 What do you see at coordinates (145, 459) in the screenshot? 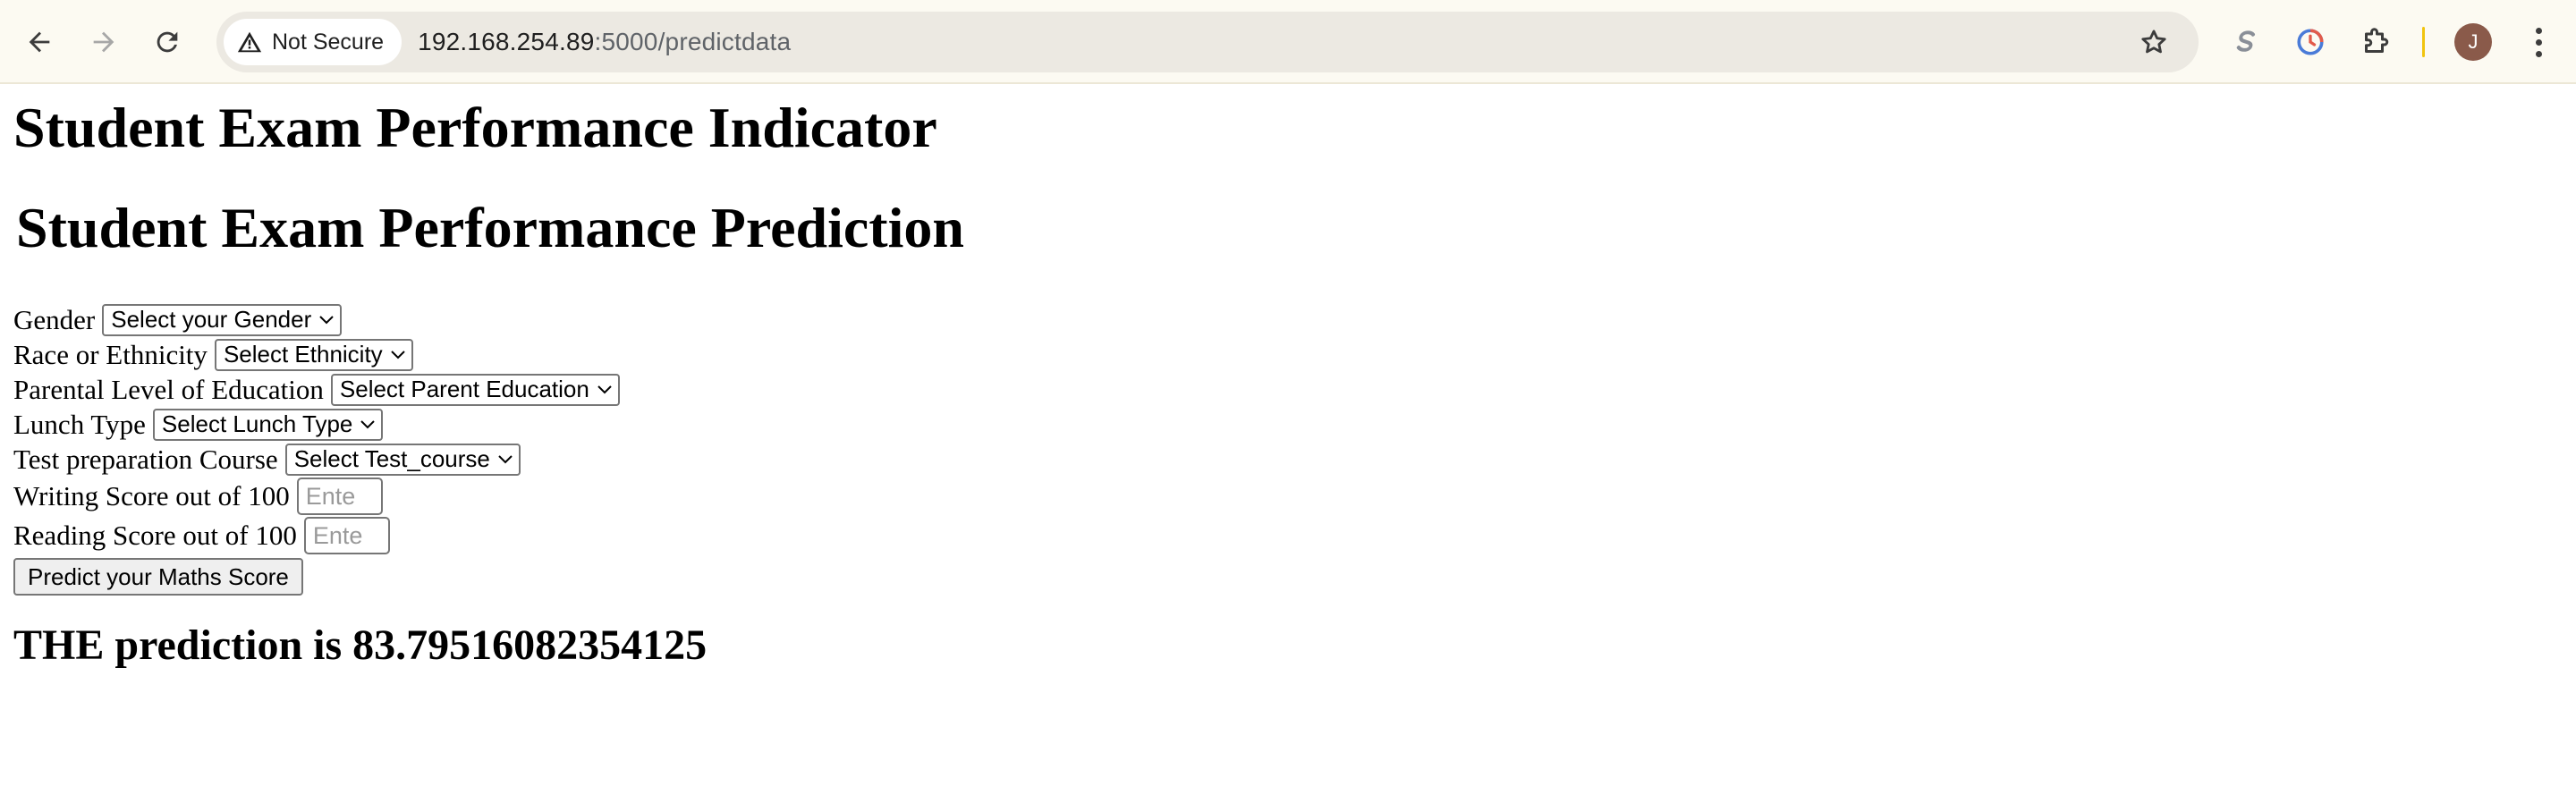
I see `test-prep-label: Test preparation Course` at bounding box center [145, 459].